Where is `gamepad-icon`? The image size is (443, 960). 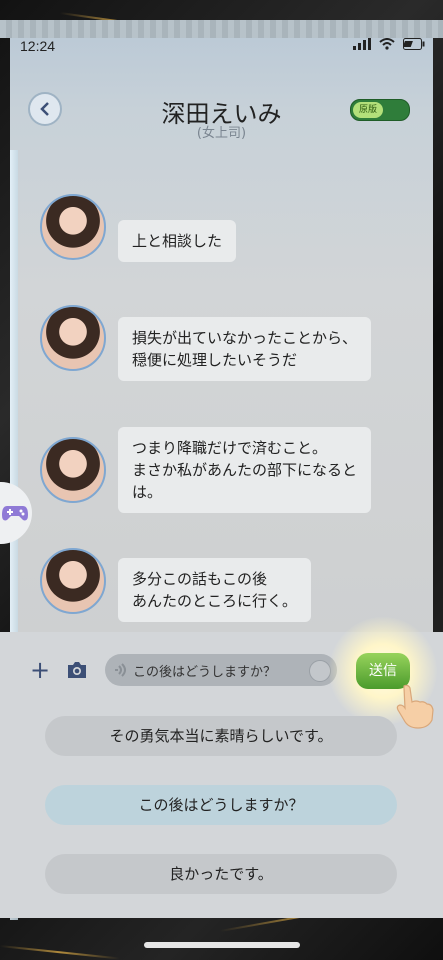 gamepad-icon is located at coordinates (15, 513).